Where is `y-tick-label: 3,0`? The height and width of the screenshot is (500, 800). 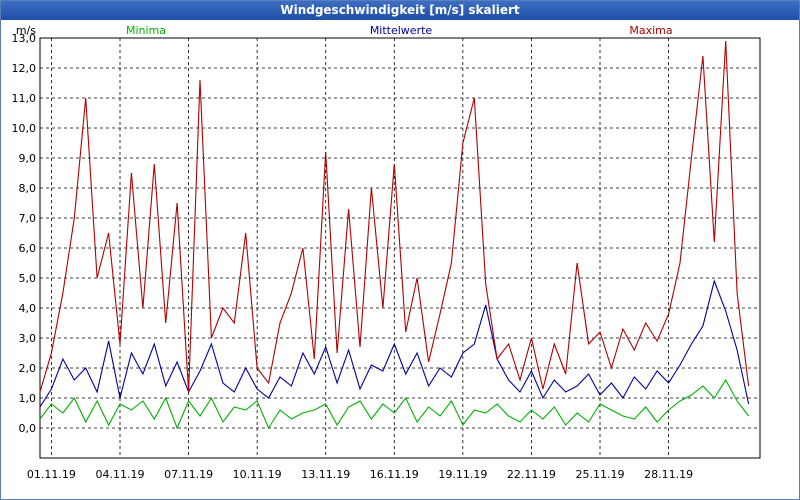
y-tick-label: 3,0 is located at coordinates (28, 338).